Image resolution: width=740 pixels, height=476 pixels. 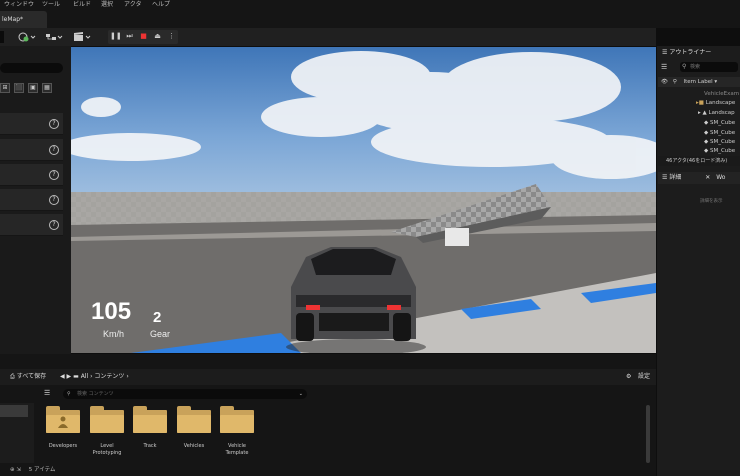 I want to click on item-label-column: Item Label ▾, so click(x=700, y=82).